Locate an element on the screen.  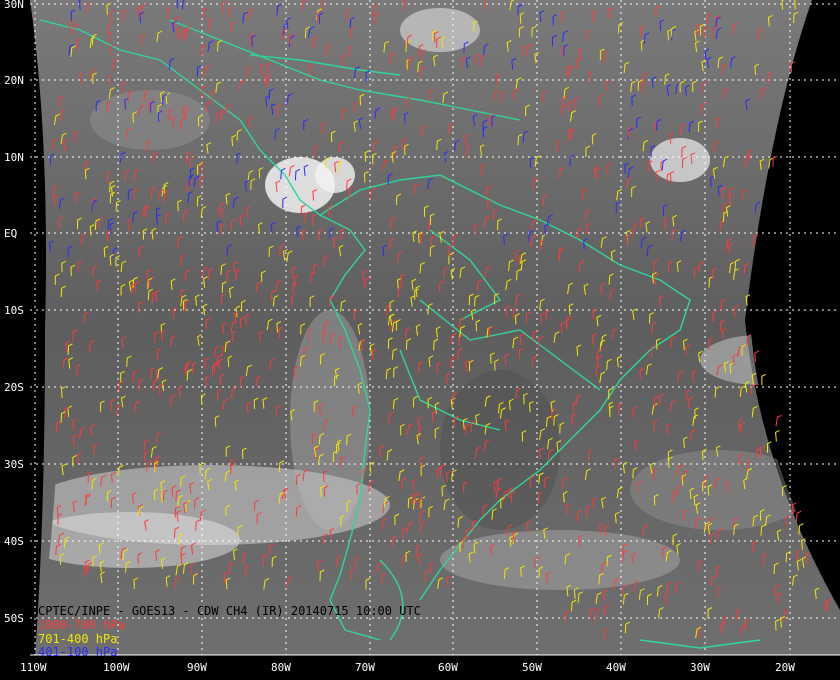
legend-mid-level: 701-400 hPa is located at coordinates (78, 639).